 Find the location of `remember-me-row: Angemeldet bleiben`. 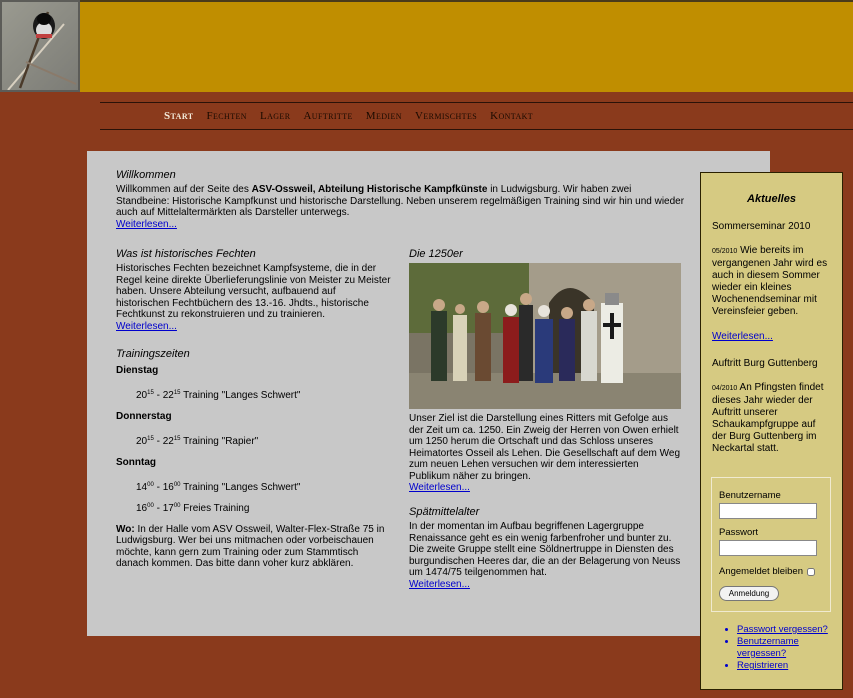

remember-me-row: Angemeldet bleiben is located at coordinates (774, 571).